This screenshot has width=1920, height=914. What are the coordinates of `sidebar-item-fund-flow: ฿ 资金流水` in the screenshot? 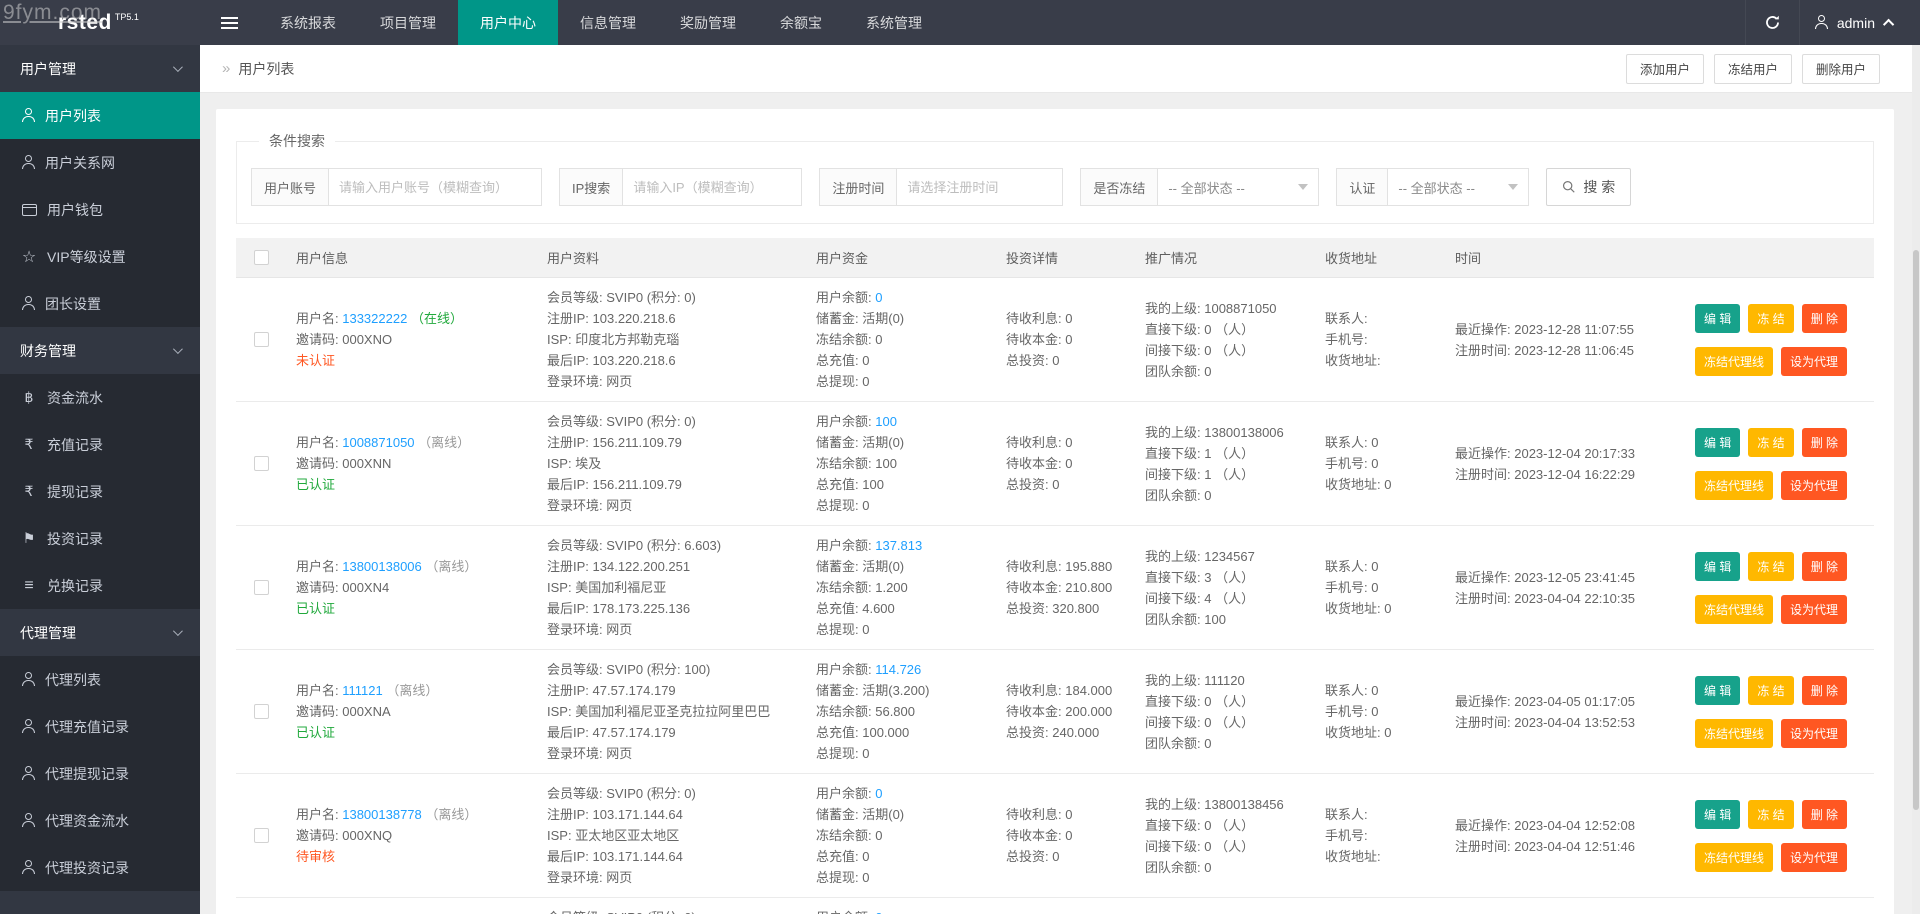 It's located at (100, 397).